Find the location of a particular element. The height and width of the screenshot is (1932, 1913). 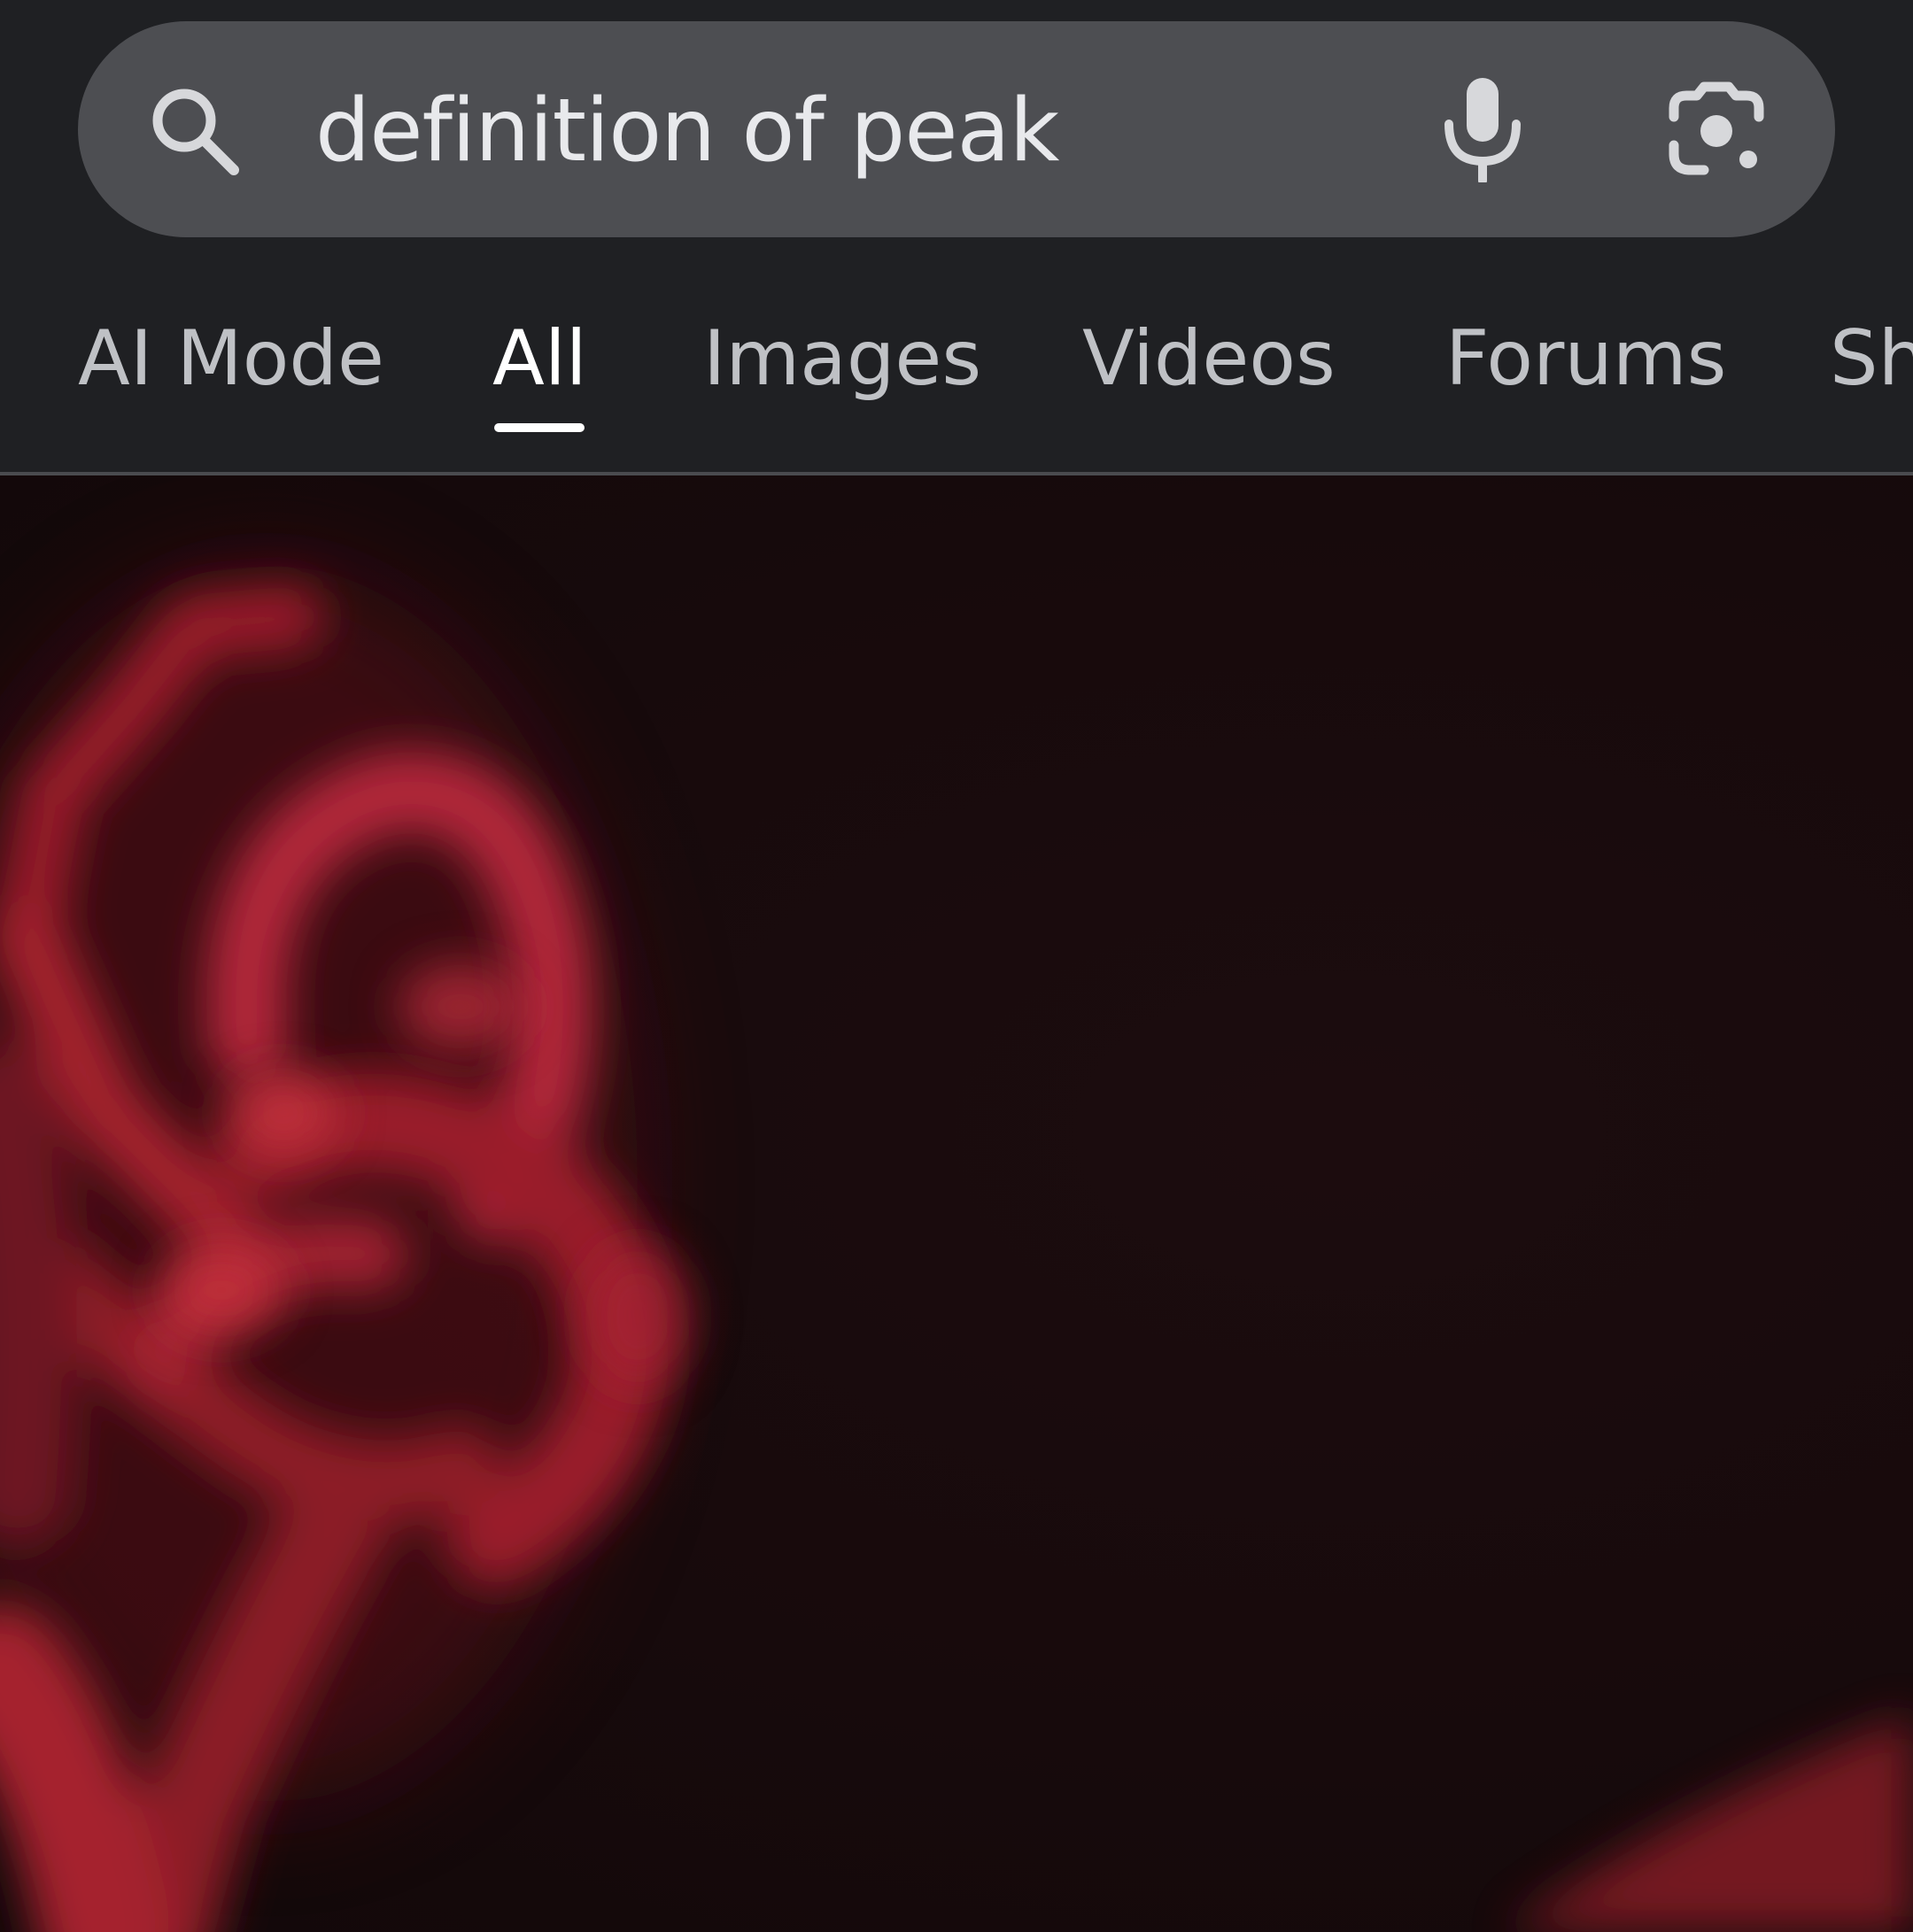

search-input: definition of peak is located at coordinates (687, 131).